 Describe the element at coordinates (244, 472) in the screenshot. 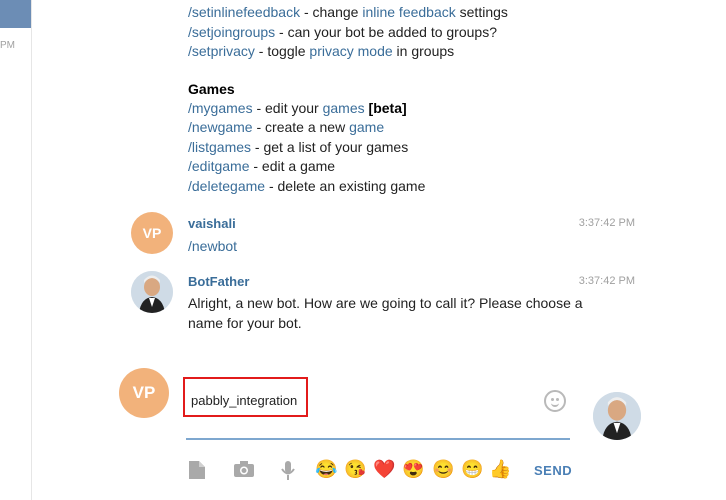

I see `camera-icon` at that location.